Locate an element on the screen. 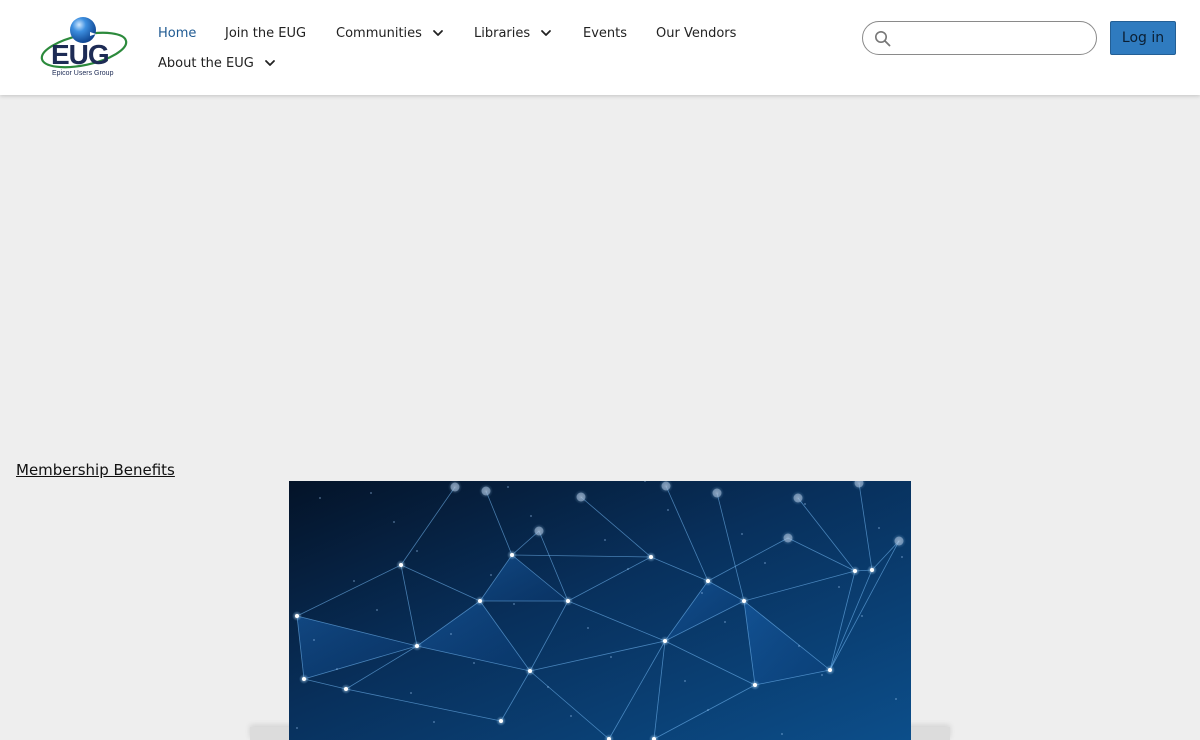  nav-item-communities: Communities is located at coordinates (390, 33).